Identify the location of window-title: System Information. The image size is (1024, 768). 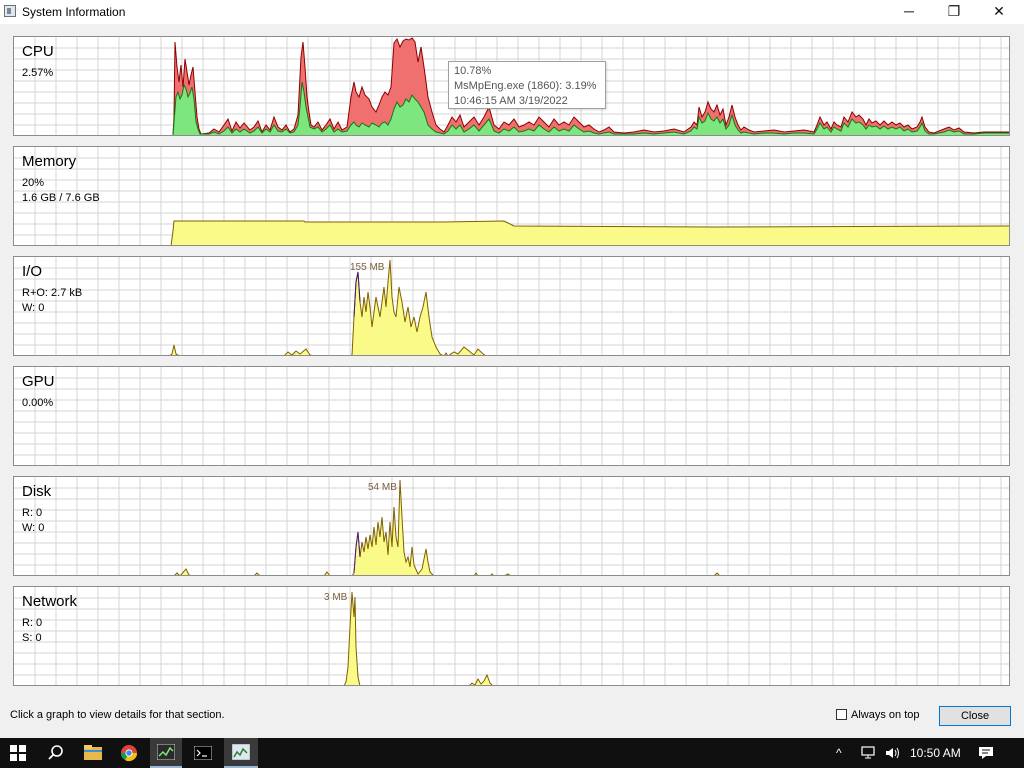
(74, 12).